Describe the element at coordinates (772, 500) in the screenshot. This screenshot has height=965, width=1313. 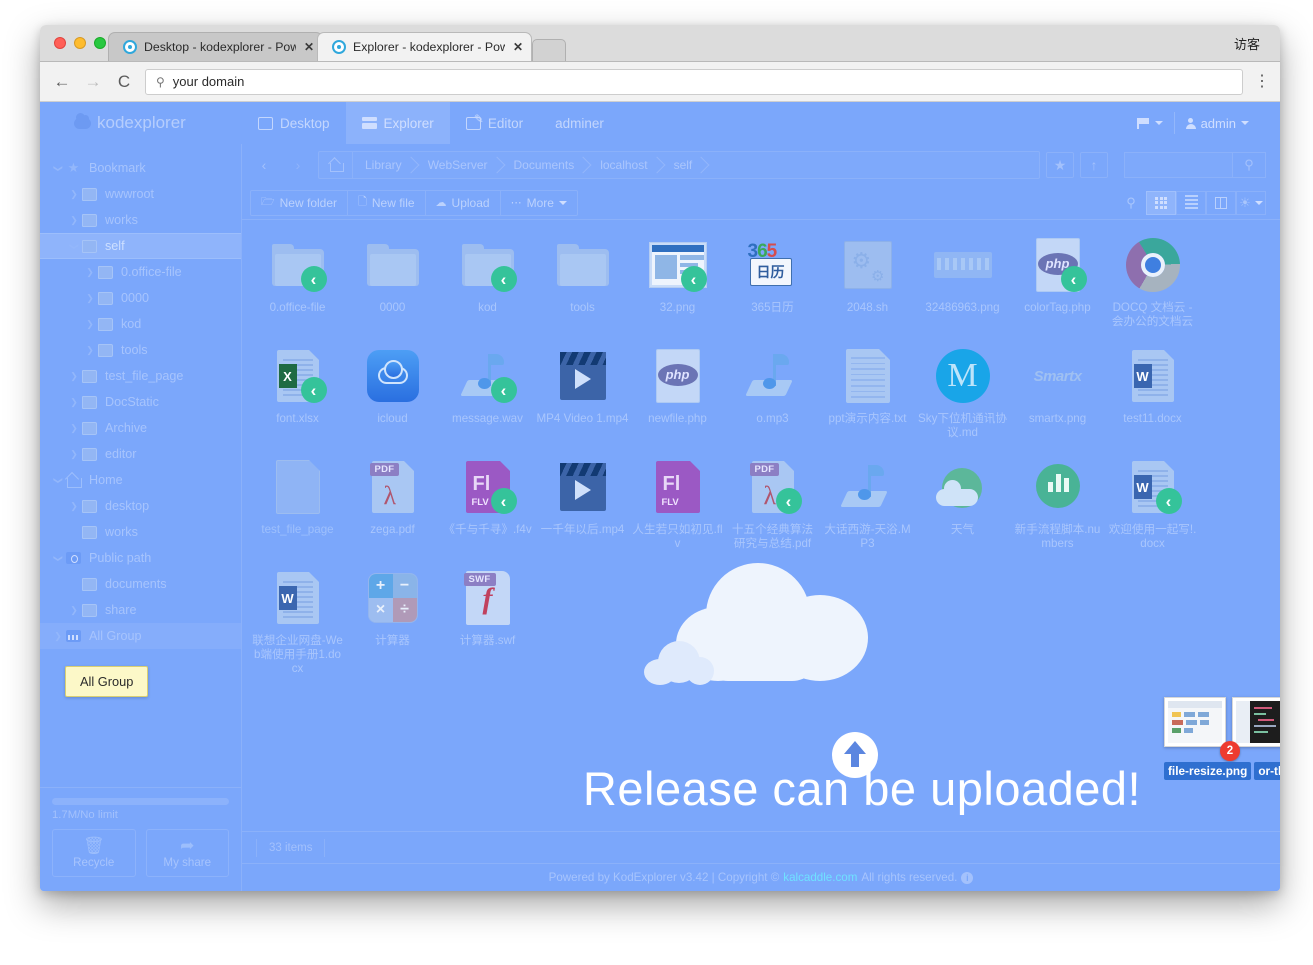
I see `file-item: PDFλ 十五个经典算法研究与总结.pdf` at that location.